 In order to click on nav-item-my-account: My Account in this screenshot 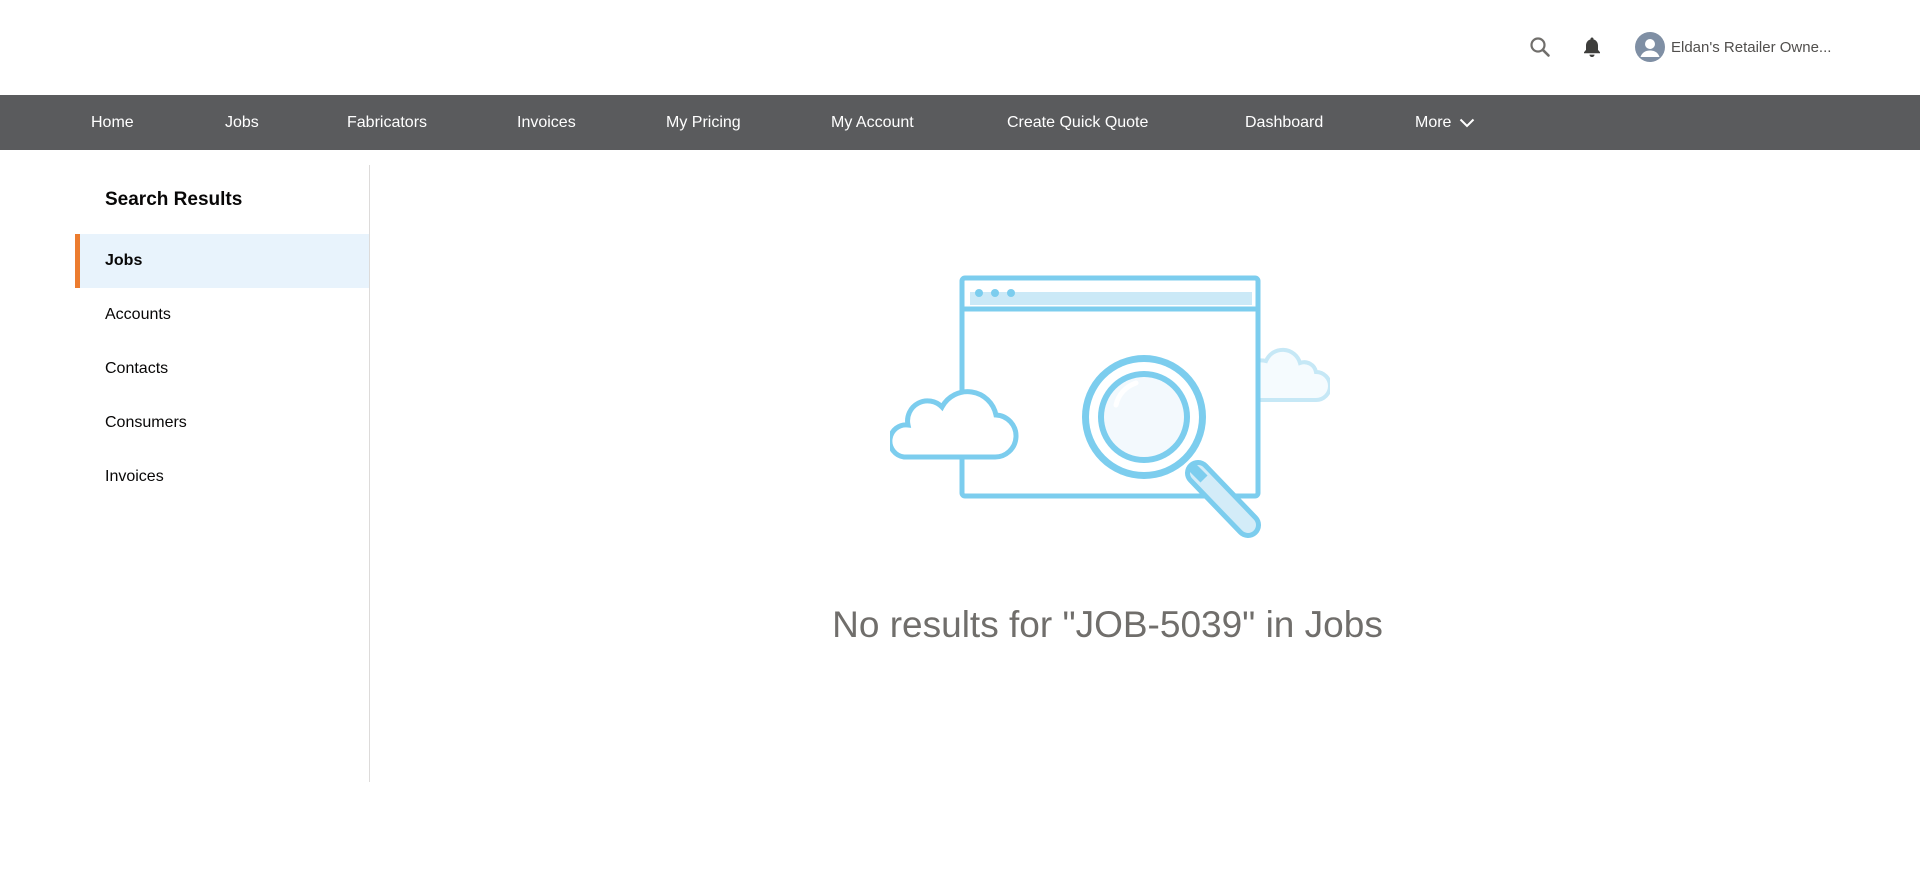, I will do `click(872, 122)`.